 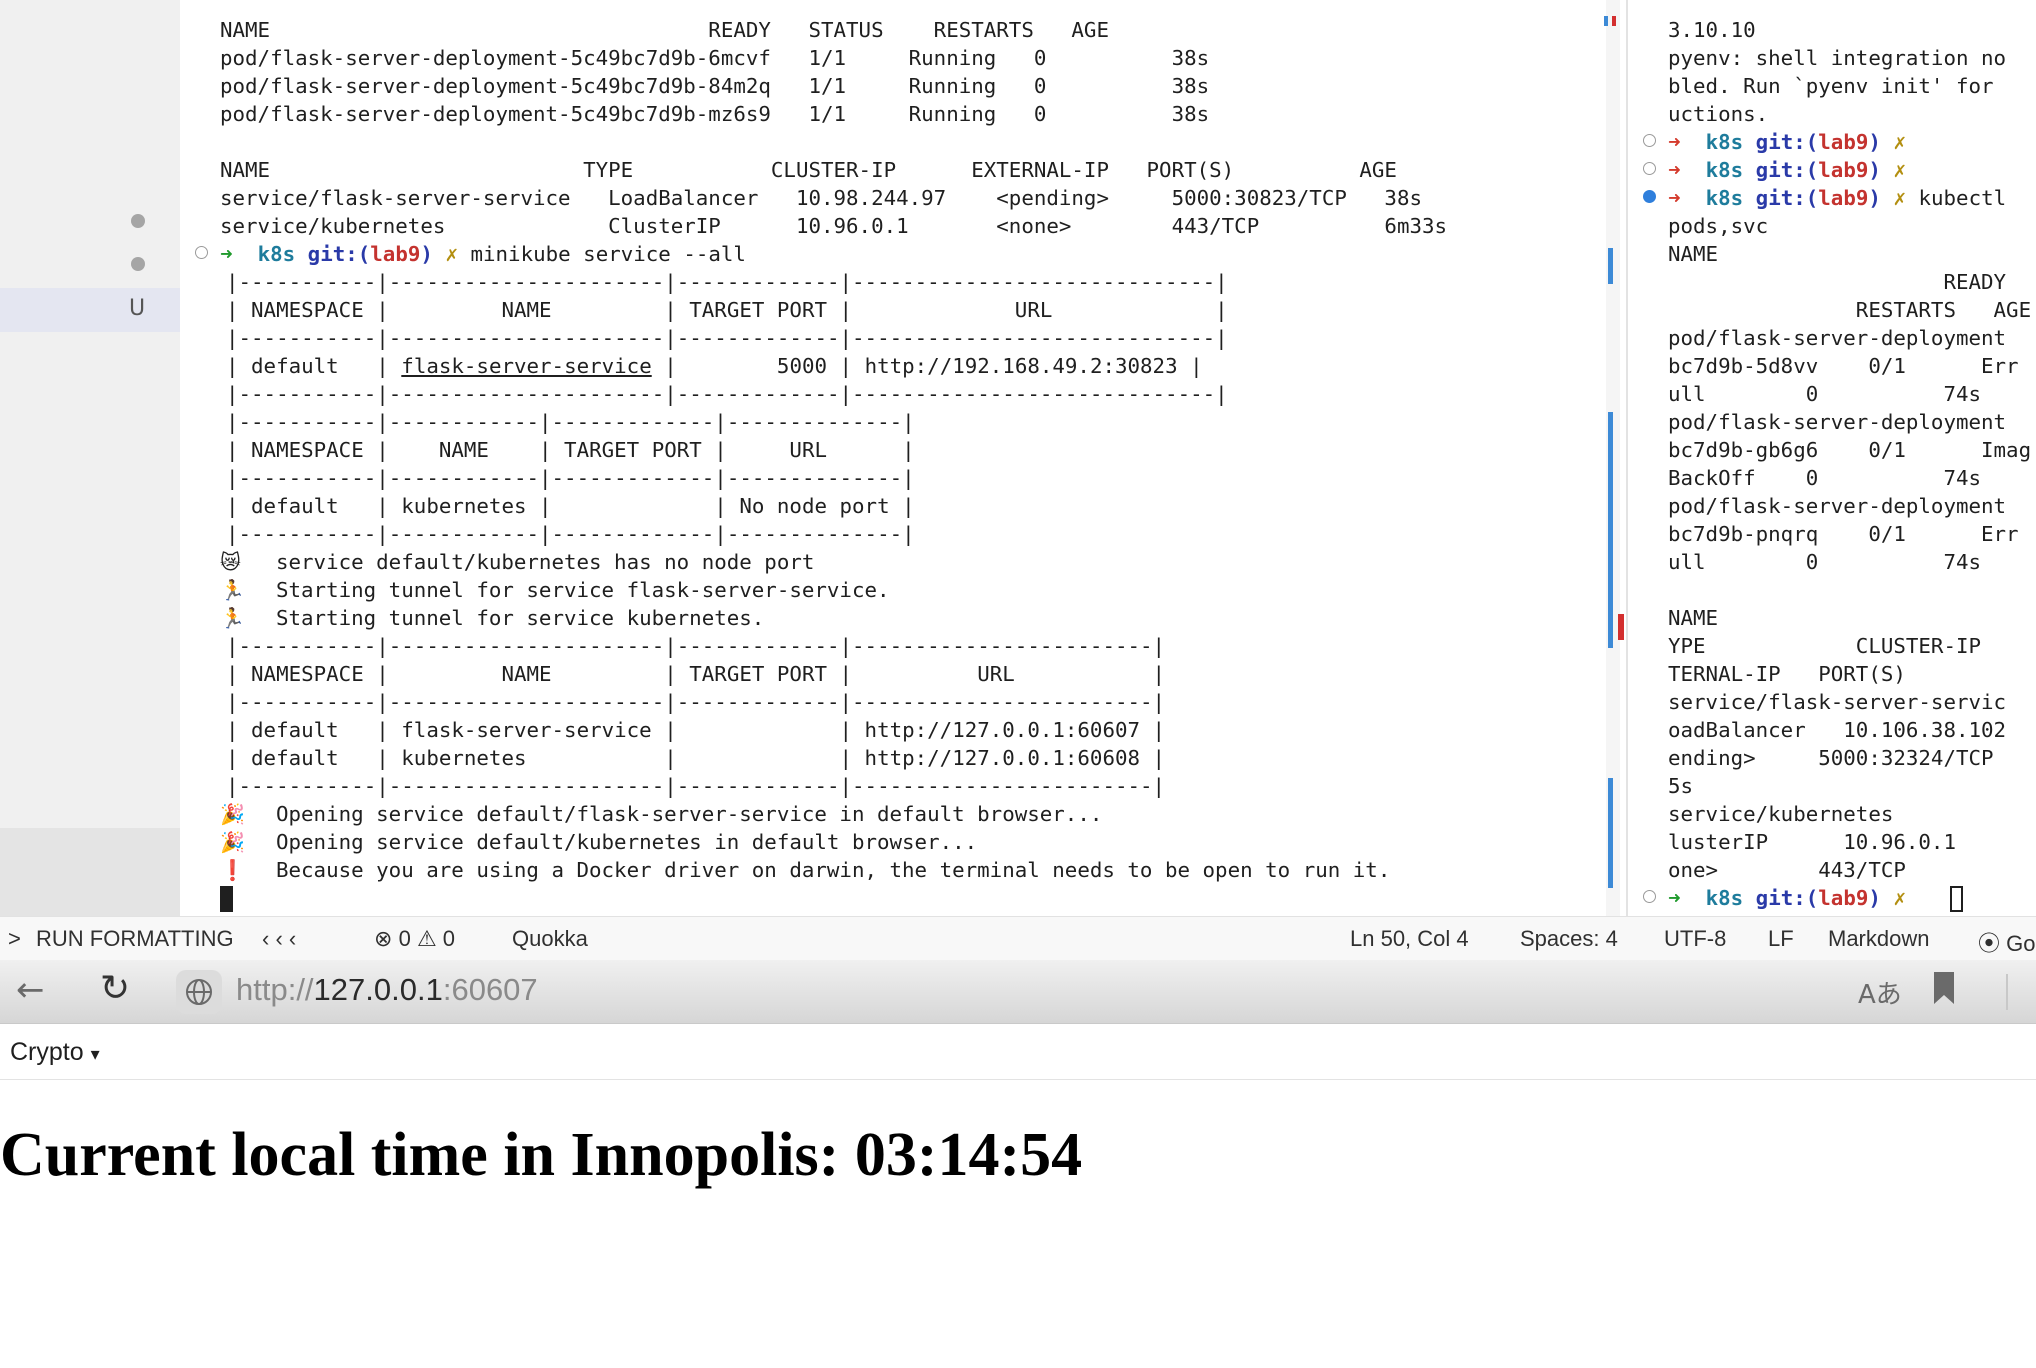 What do you see at coordinates (1880, 992) in the screenshot?
I see `translate-icon: Aあ` at bounding box center [1880, 992].